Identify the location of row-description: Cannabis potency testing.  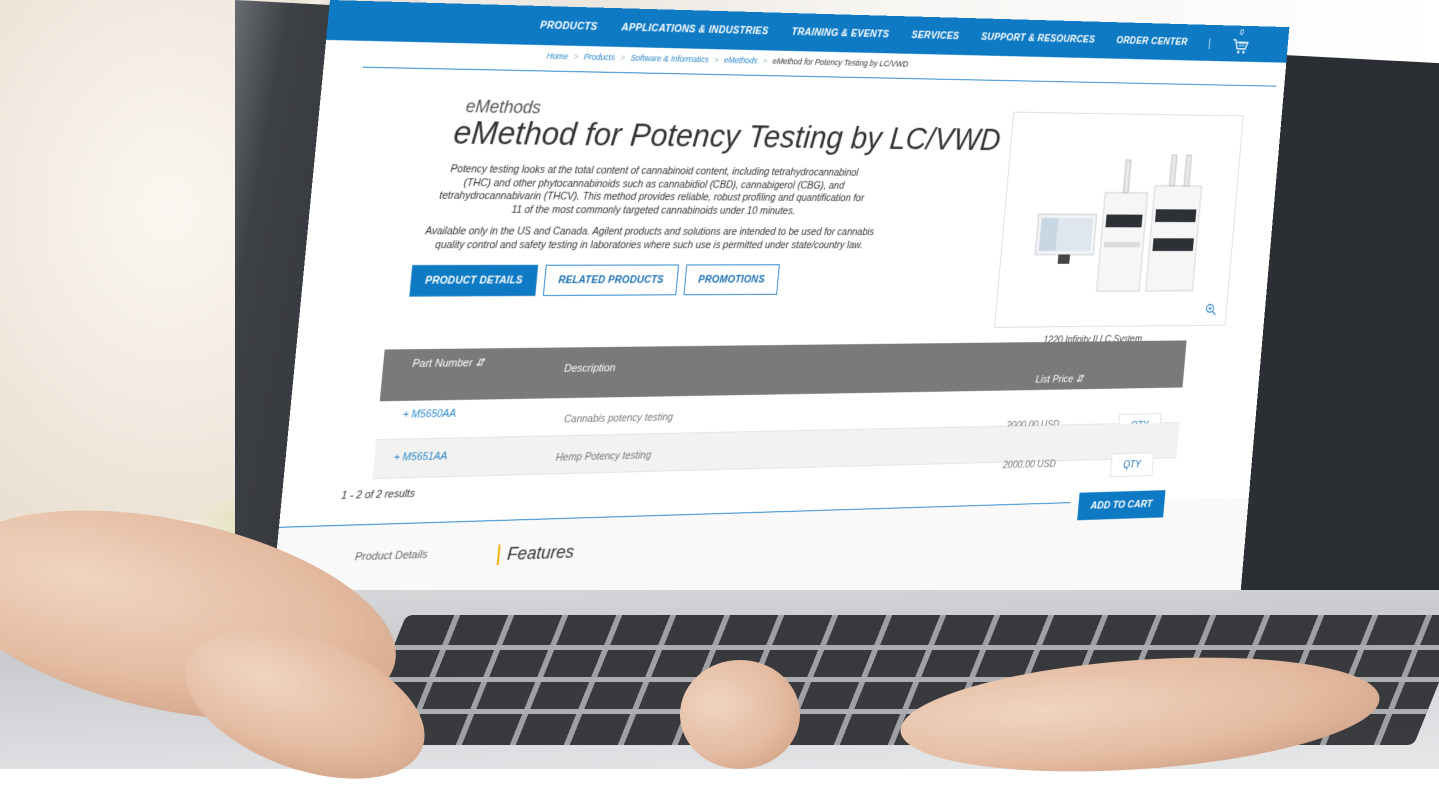
(619, 419).